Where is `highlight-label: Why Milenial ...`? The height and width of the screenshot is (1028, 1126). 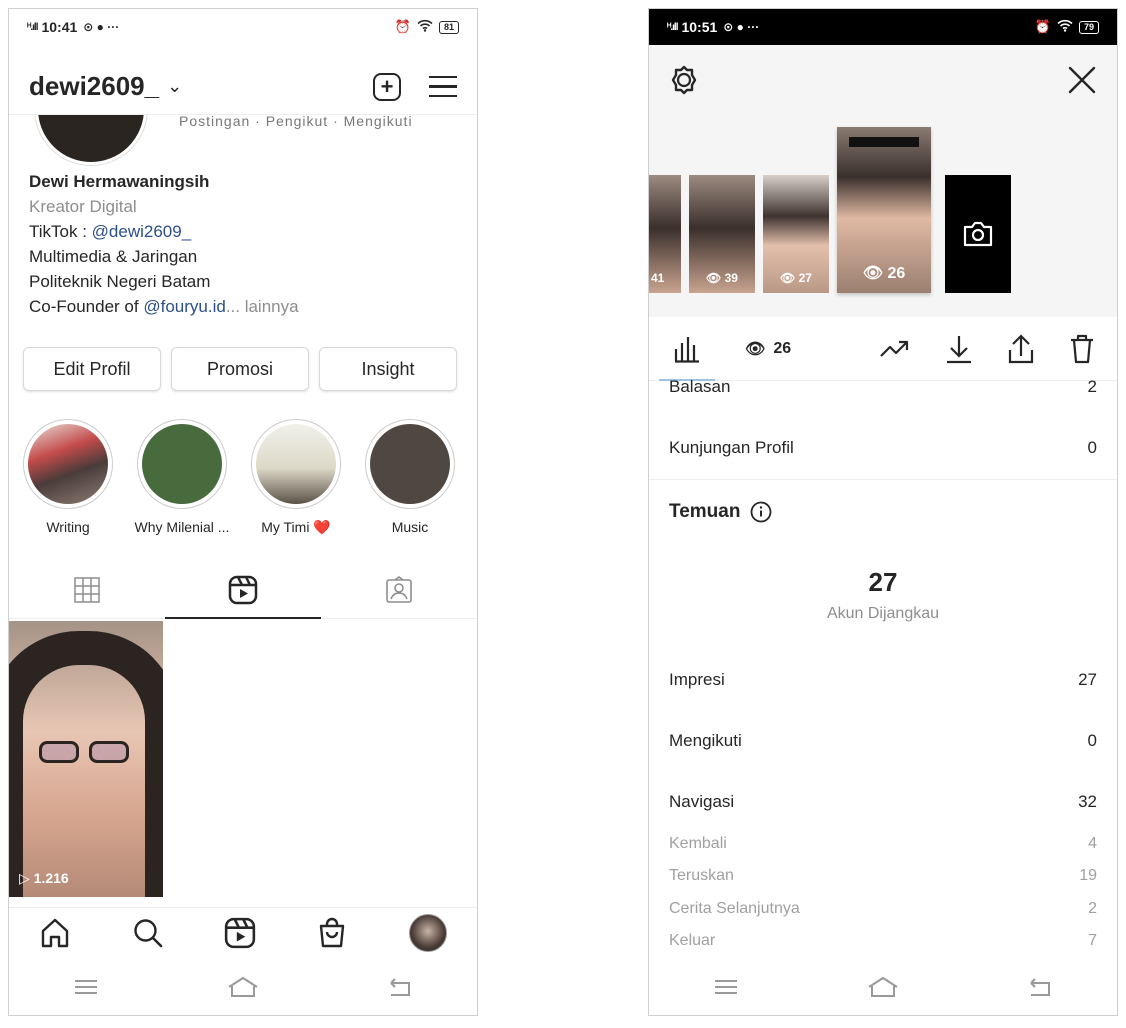 highlight-label: Why Milenial ... is located at coordinates (182, 527).